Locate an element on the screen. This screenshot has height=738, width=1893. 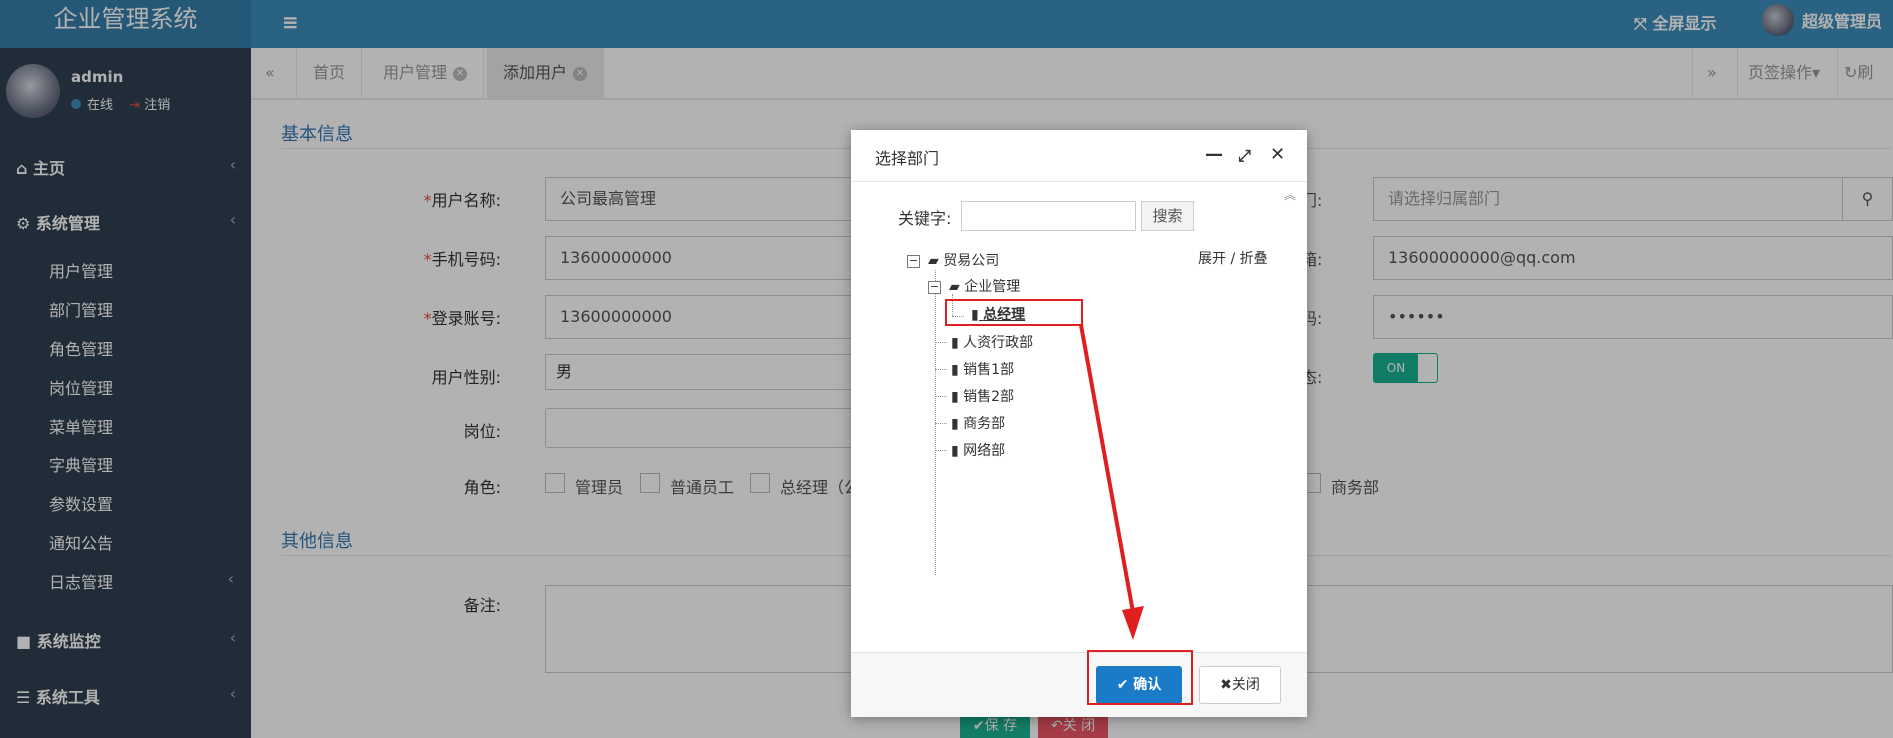
tree-node: ▮ 人资行政部 is located at coordinates (992, 342).